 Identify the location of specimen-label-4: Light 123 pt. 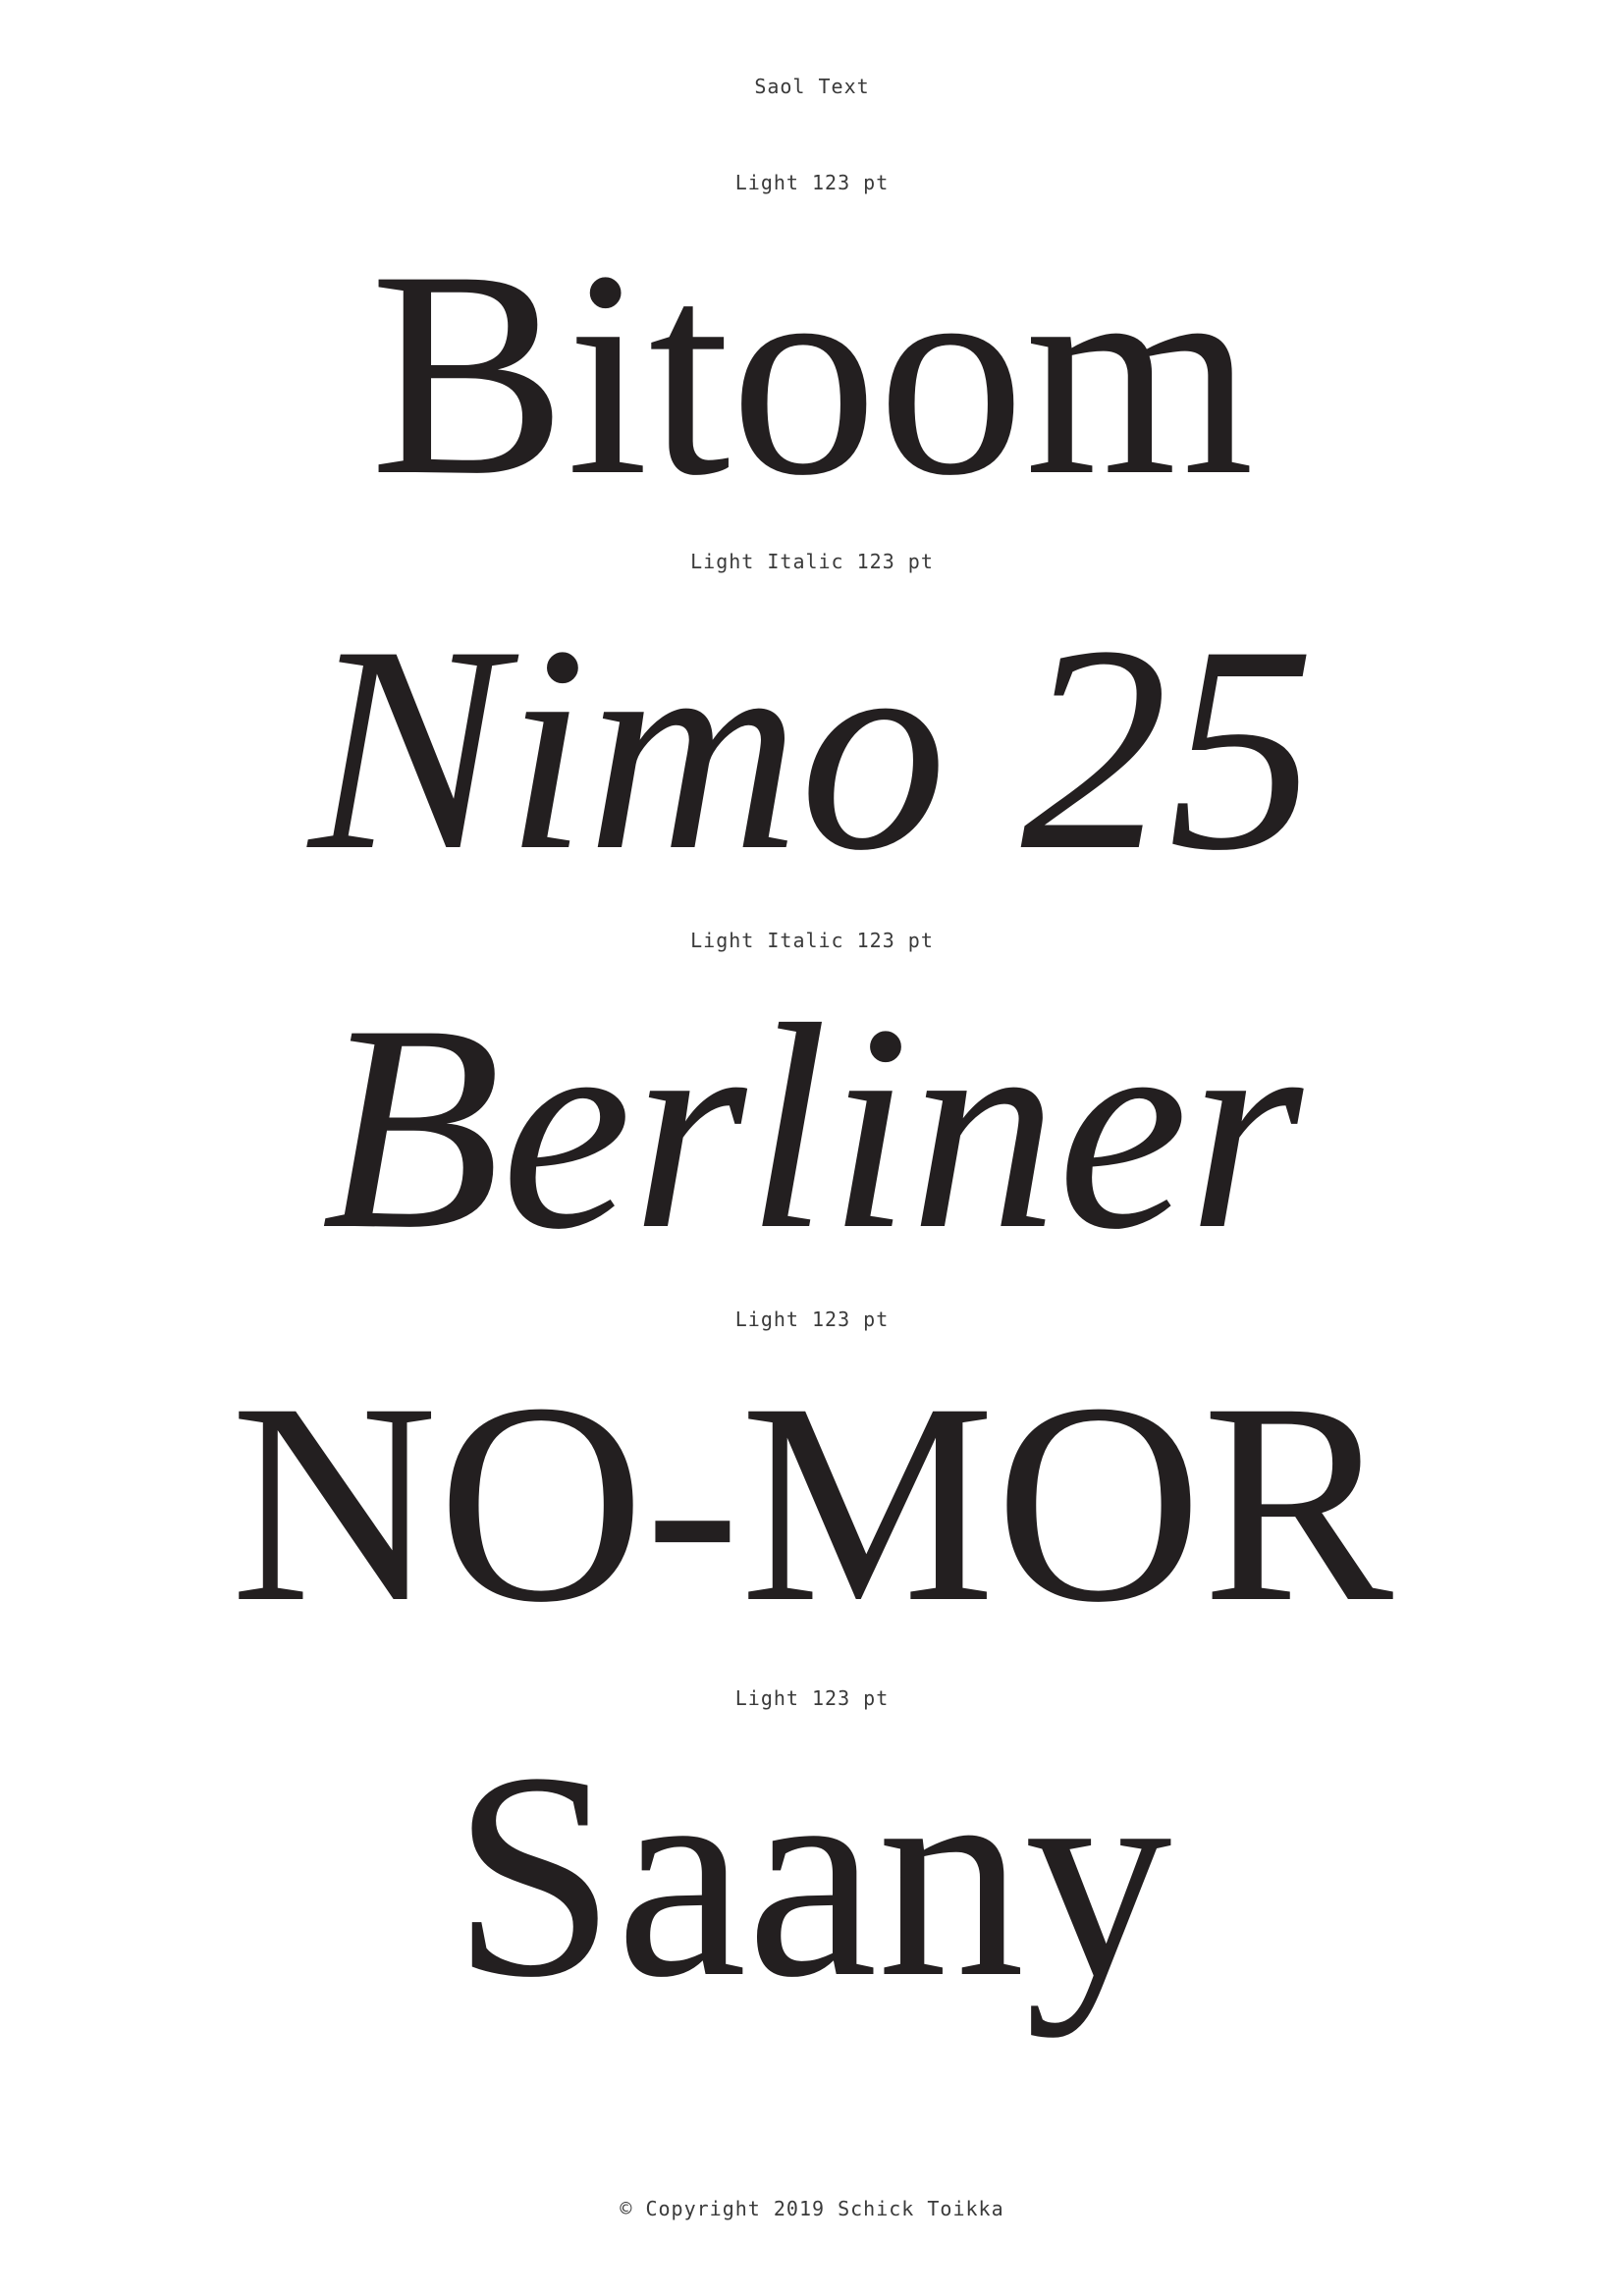
(812, 1320).